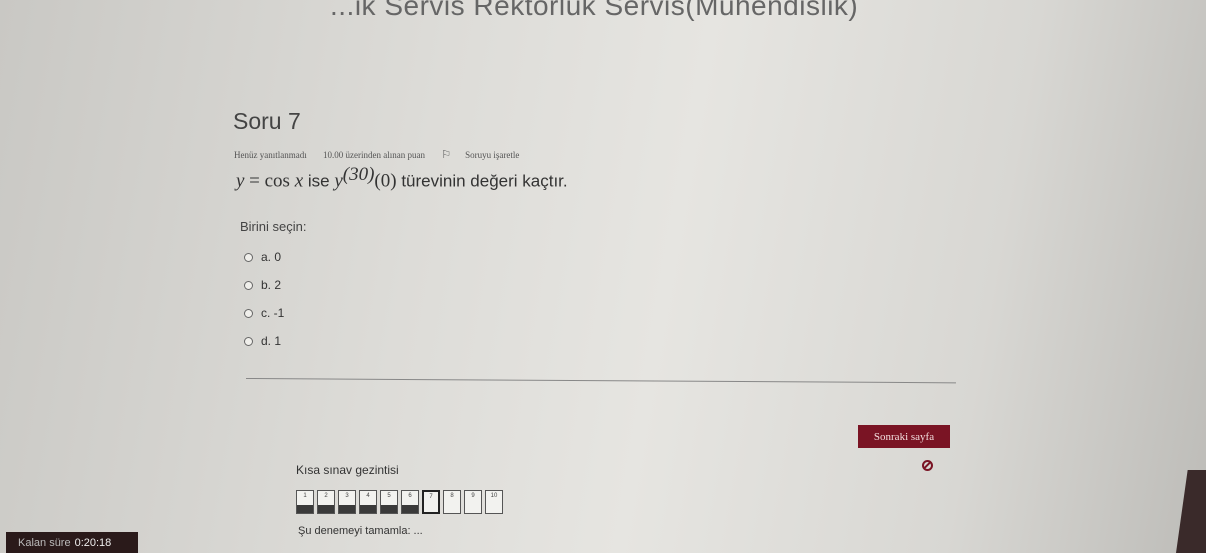 This screenshot has width=1206, height=553. I want to click on math-y: y, so click(240, 181).